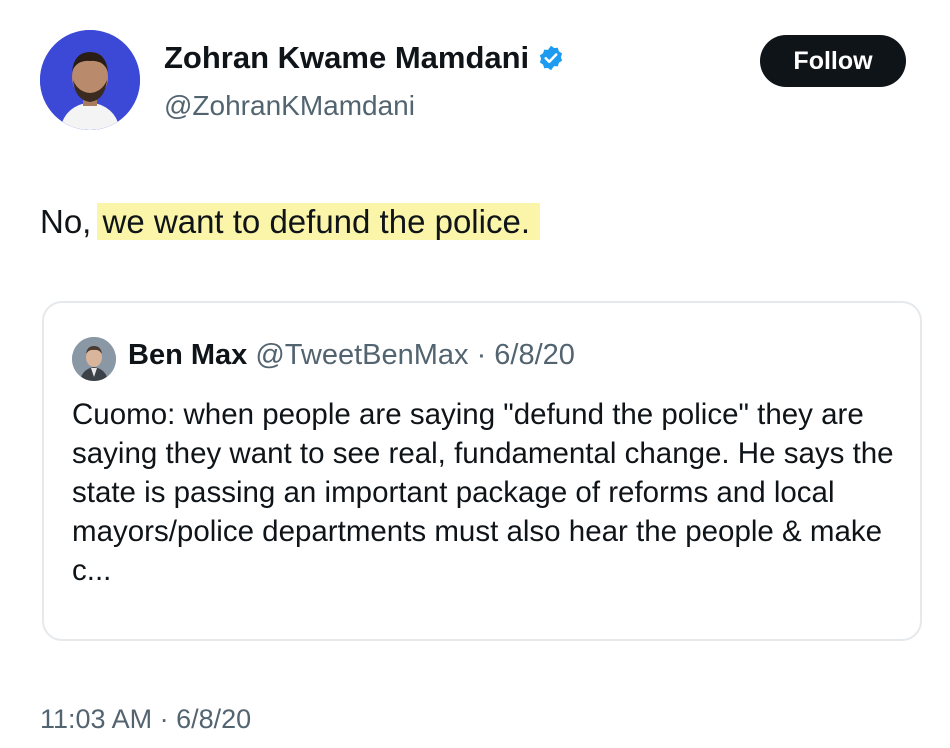  Describe the element at coordinates (187, 355) in the screenshot. I see `quote-author-name: Ben Max` at that location.